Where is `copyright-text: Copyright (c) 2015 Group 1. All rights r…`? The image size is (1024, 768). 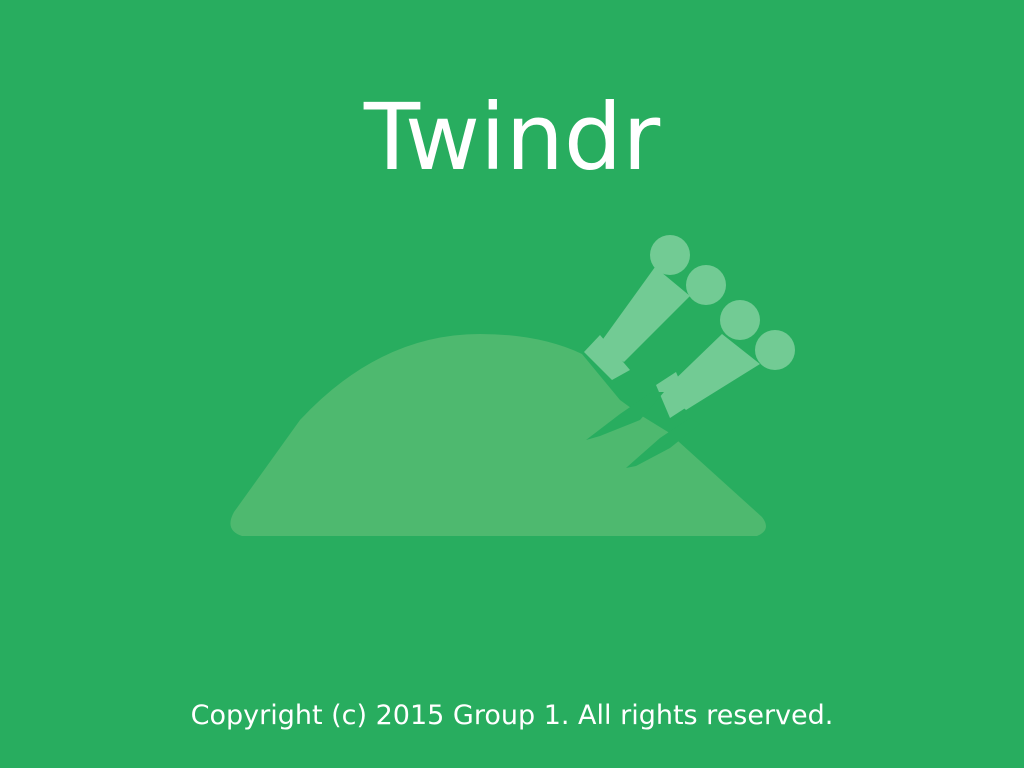
copyright-text: Copyright (c) 2015 Group 1. All rights r… is located at coordinates (512, 715).